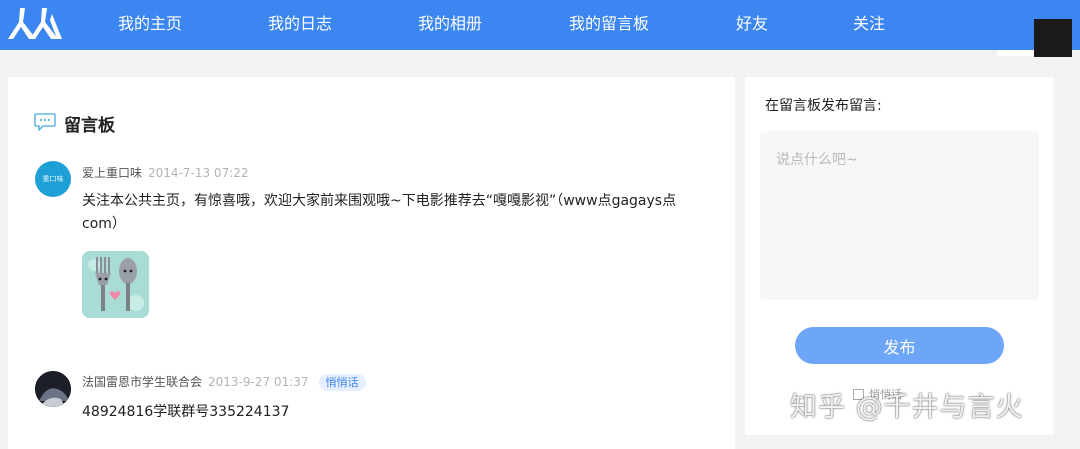 The image size is (1080, 449). I want to click on message-author: 法国雷恩市学生联合会, so click(142, 382).